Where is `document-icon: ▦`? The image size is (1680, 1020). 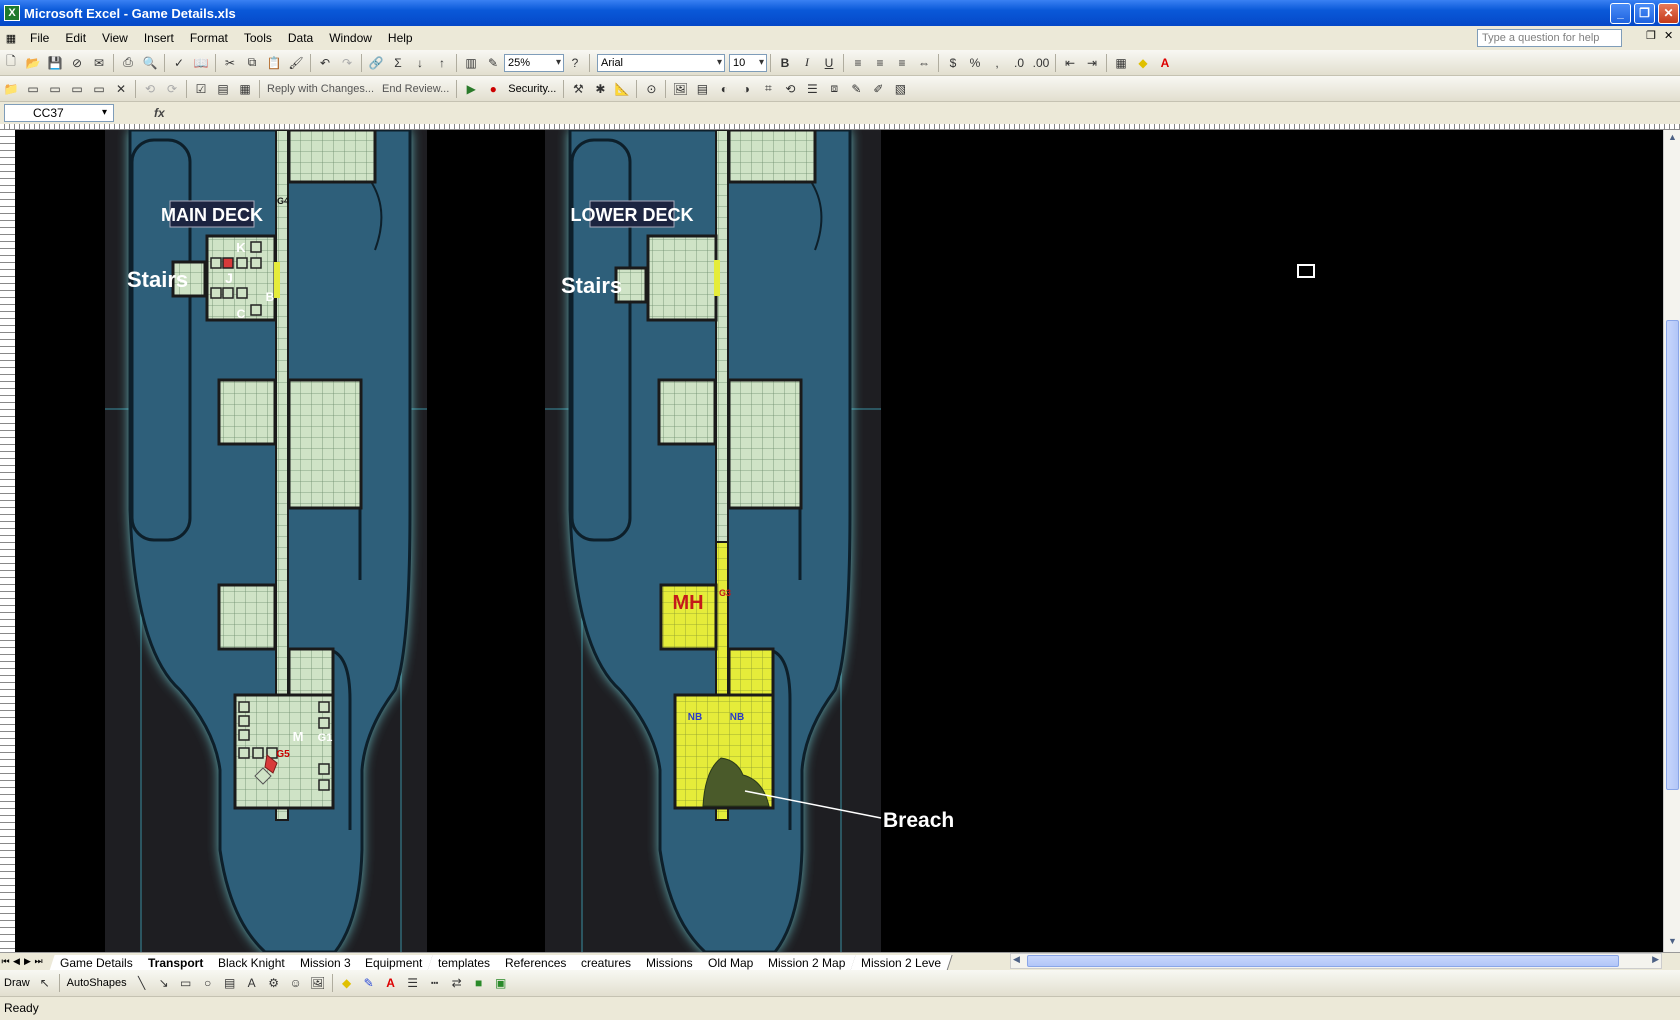 document-icon: ▦ is located at coordinates (11, 38).